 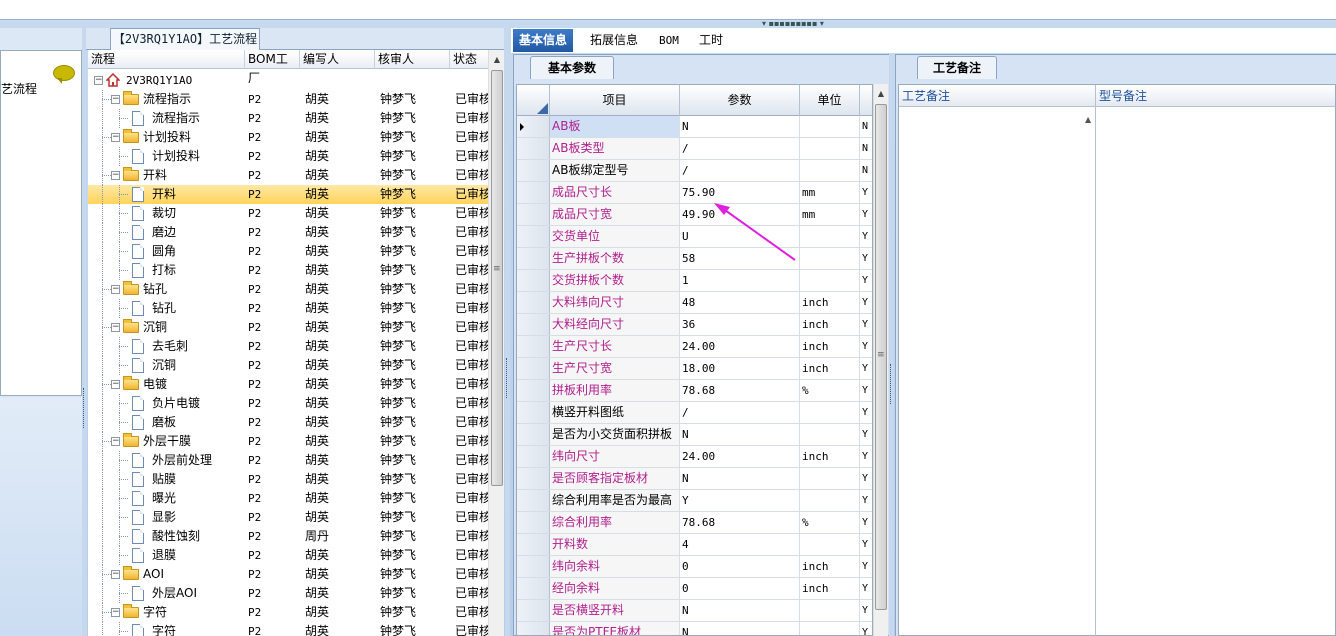 What do you see at coordinates (957, 67) in the screenshot?
I see `tab-process-remarks: 工艺备注` at bounding box center [957, 67].